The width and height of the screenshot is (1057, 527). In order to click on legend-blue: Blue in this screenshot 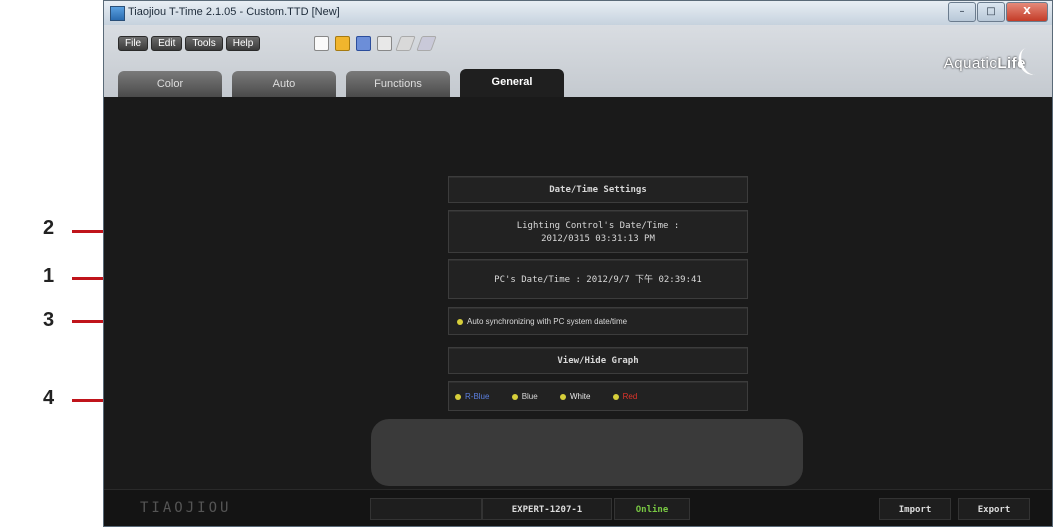, I will do `click(524, 397)`.